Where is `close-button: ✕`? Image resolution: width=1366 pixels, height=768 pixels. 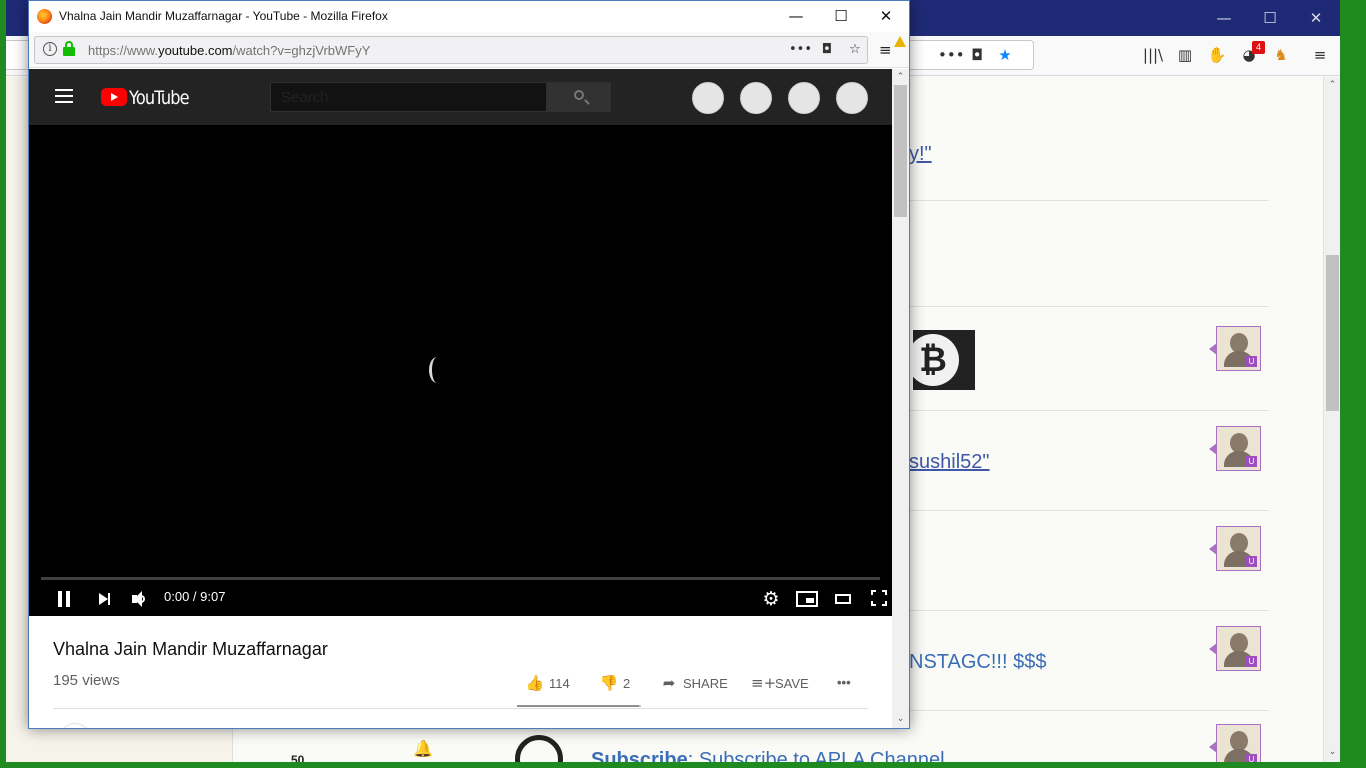 close-button: ✕ is located at coordinates (886, 16).